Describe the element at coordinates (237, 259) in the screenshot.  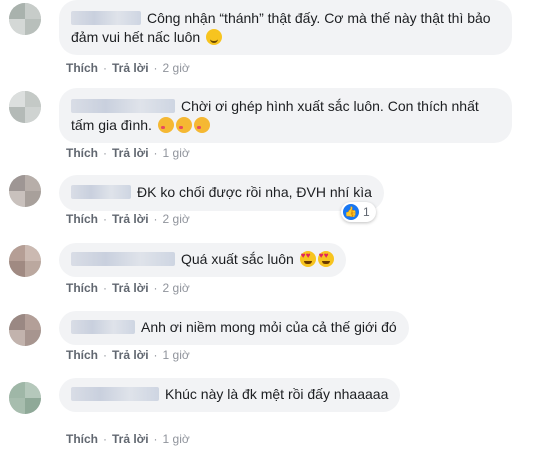
I see `comment-text: Quá xuất sắc luôn` at that location.